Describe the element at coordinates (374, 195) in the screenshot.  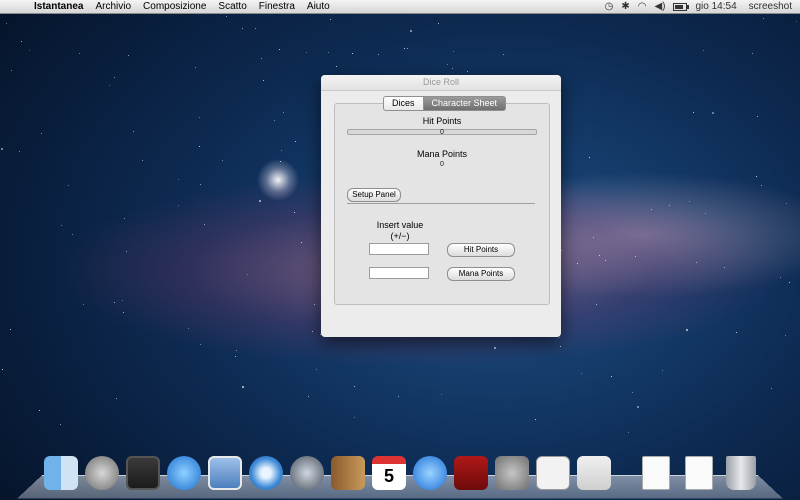
I see `setup-panel-button: Setup Panel` at that location.